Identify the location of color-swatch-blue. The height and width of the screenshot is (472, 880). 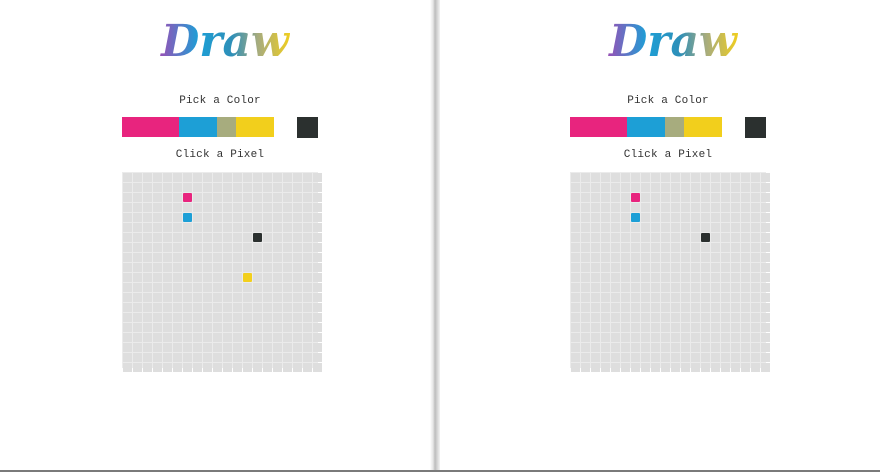
(188, 127).